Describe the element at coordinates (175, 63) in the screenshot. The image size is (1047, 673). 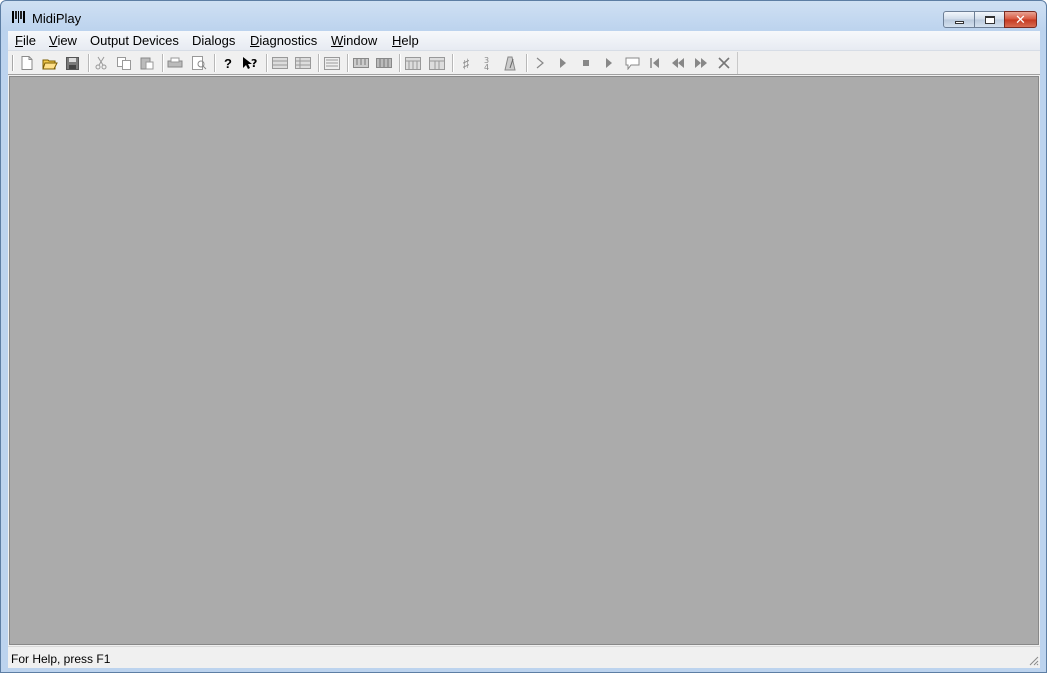
I see `print-icon` at that location.